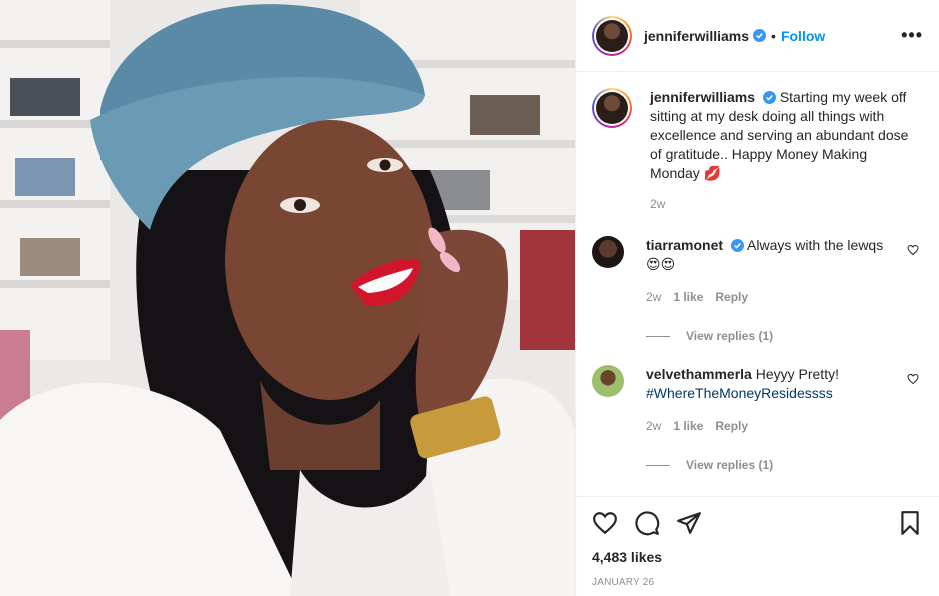 The width and height of the screenshot is (939, 596). I want to click on heart-icon, so click(605, 523).